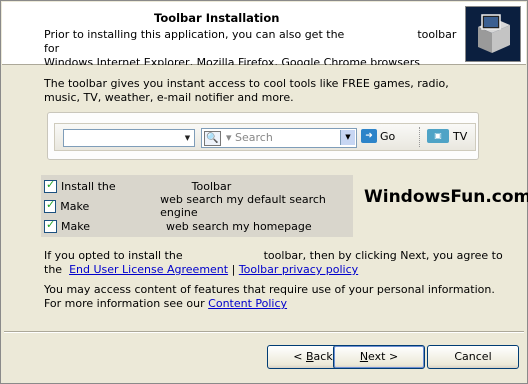  Describe the element at coordinates (113, 255) in the screenshot. I see `agreement-part1: If you opted to install the` at that location.